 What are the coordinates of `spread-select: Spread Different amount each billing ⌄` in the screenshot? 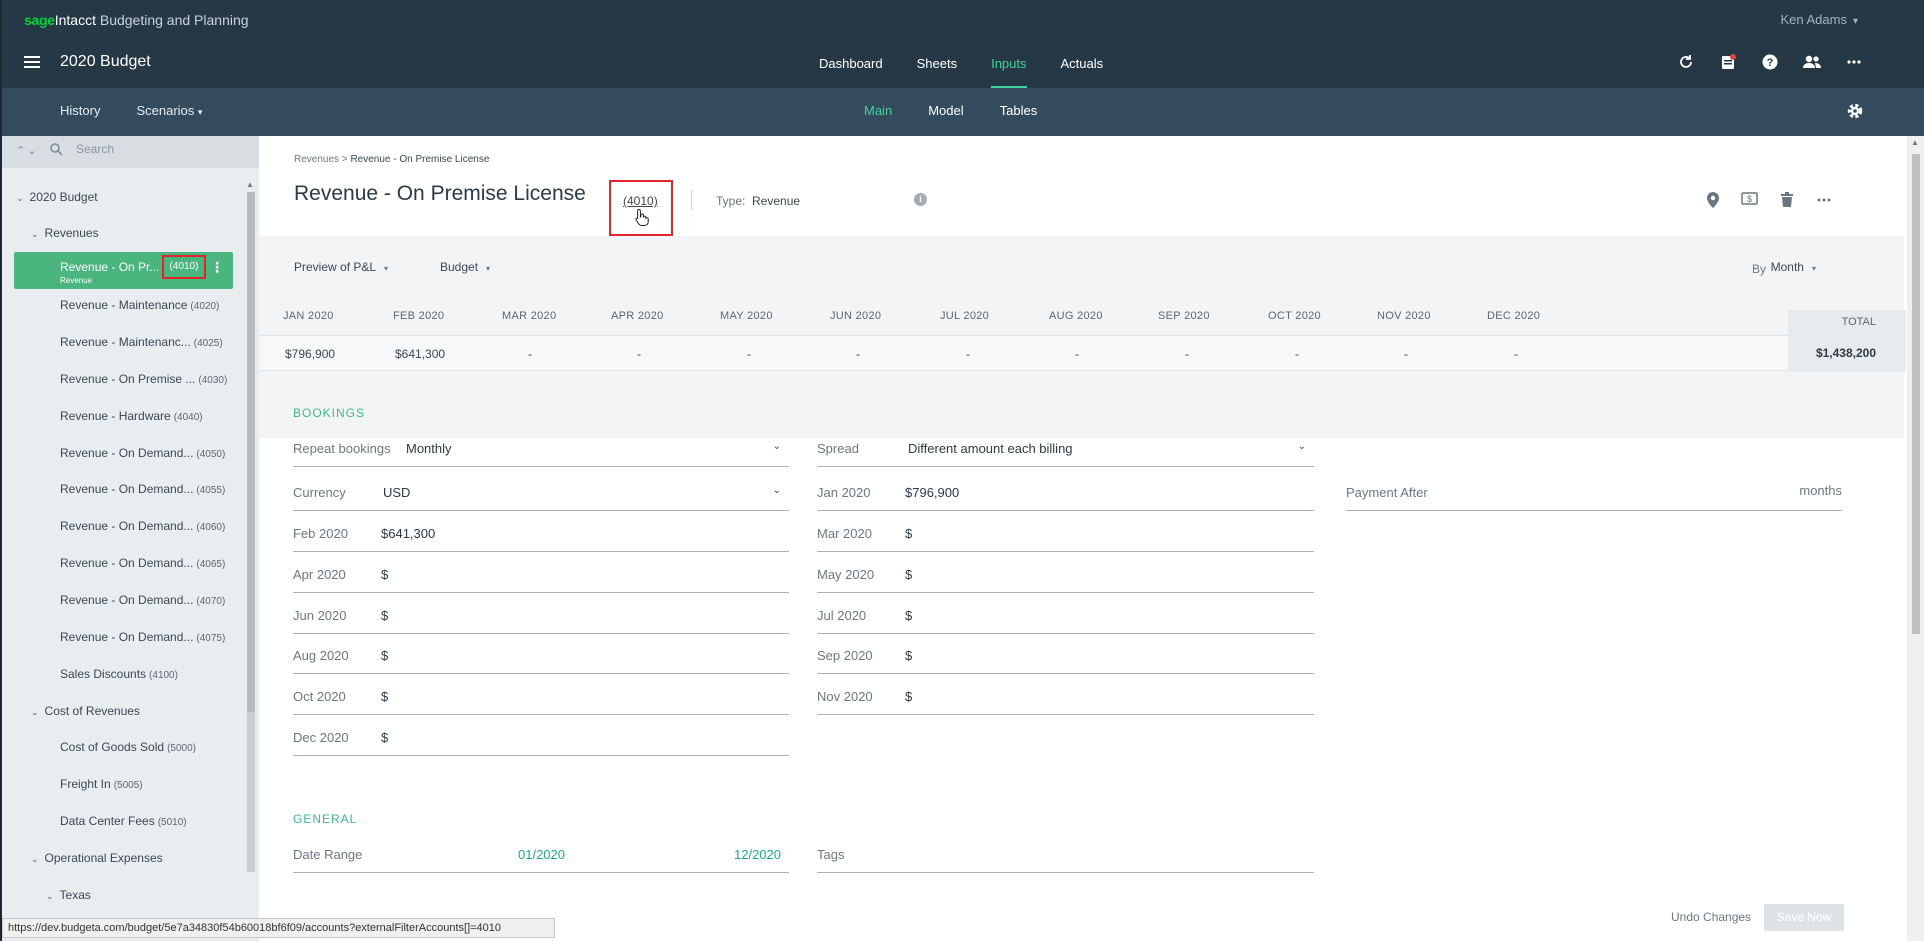 It's located at (1065, 450).